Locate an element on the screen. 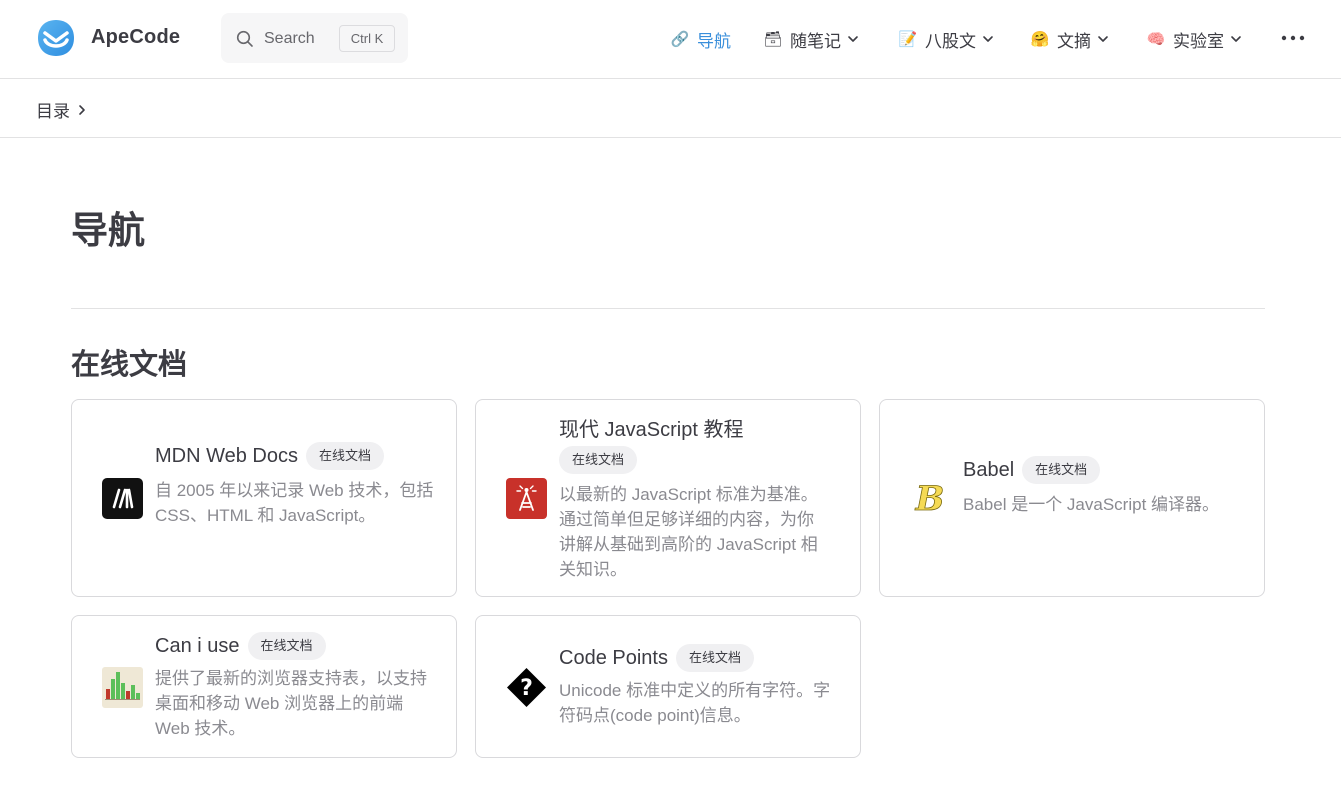  card-description: Unicode 标准中定义的所有字符。字符码点(code point)信息。 is located at coordinates (695, 703).